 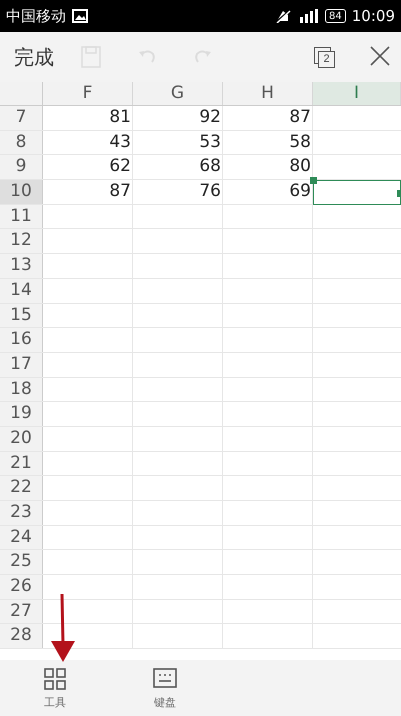 I want to click on row-header: 19, so click(x=21, y=414).